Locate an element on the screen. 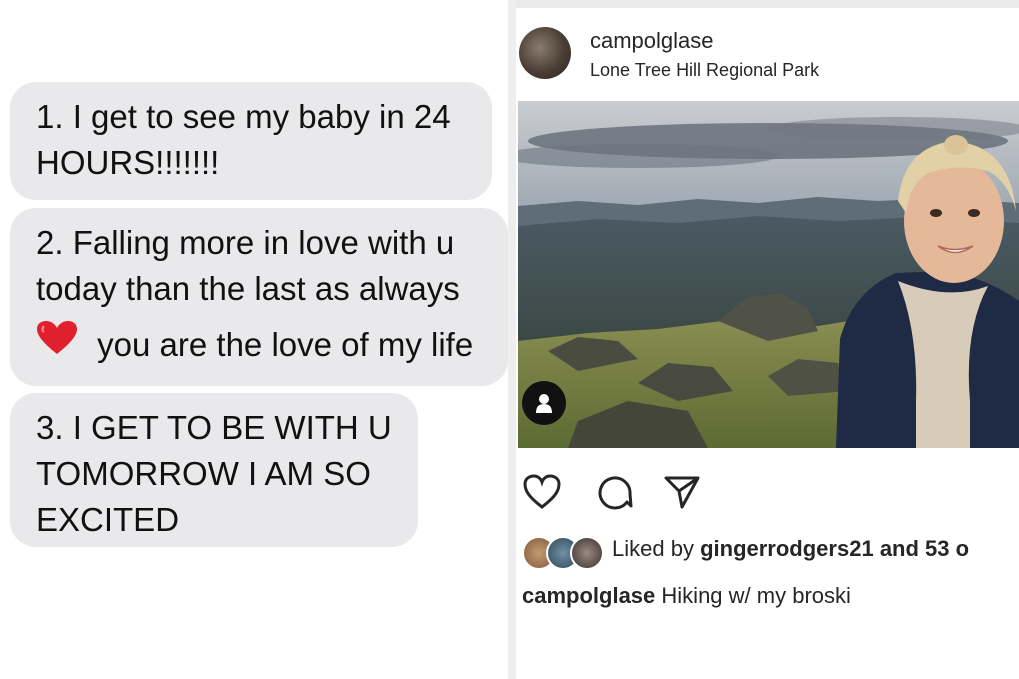 Image resolution: width=1019 pixels, height=679 pixels. likes-summary: Liked by gingerrodgers21 and 53 o is located at coordinates (790, 549).